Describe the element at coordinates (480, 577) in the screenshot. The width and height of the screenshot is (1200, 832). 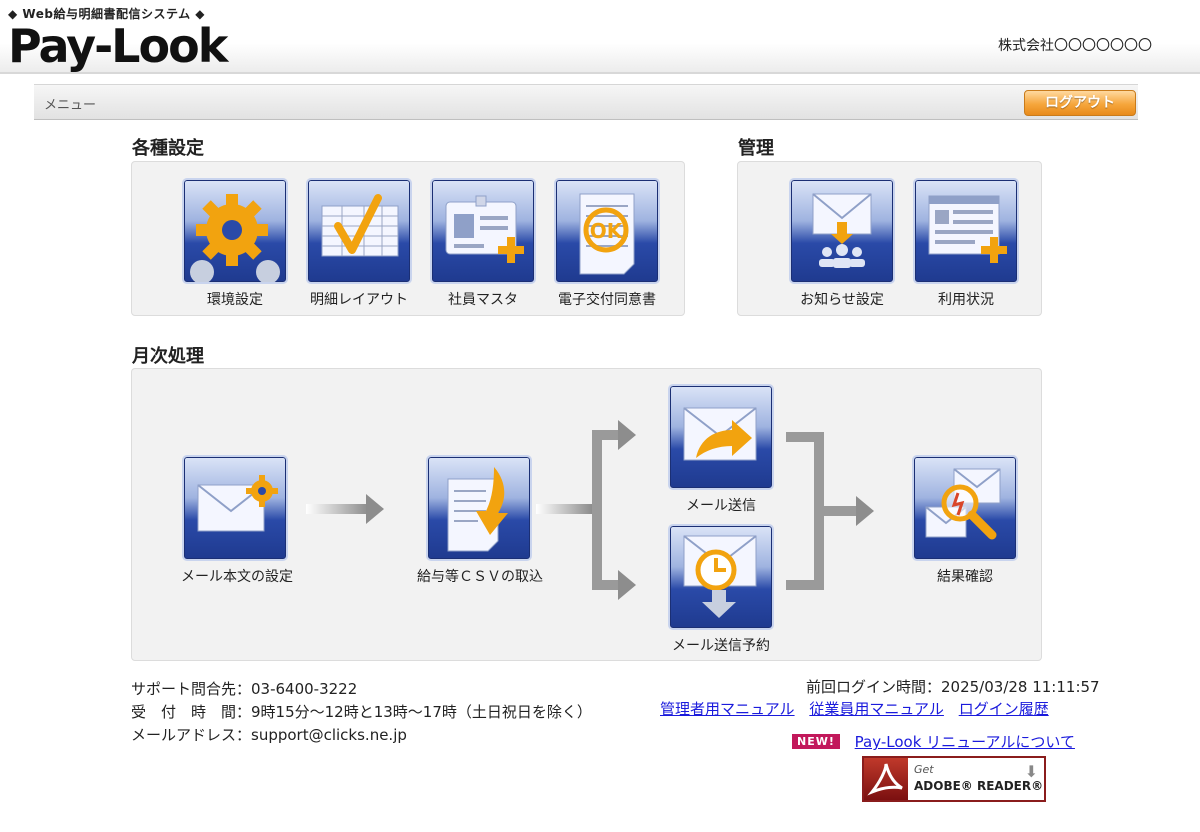
I see `tile-label: 給与等ＣＳＶの取込` at that location.